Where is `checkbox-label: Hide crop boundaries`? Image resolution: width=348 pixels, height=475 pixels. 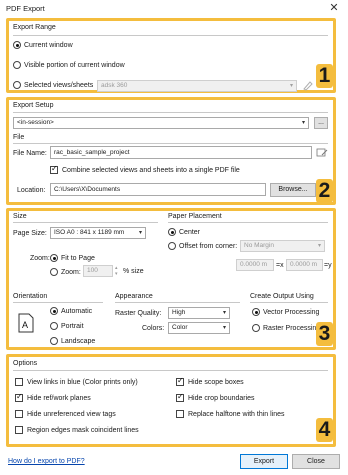
checkbox-label: Hide crop boundaries is located at coordinates (221, 398).